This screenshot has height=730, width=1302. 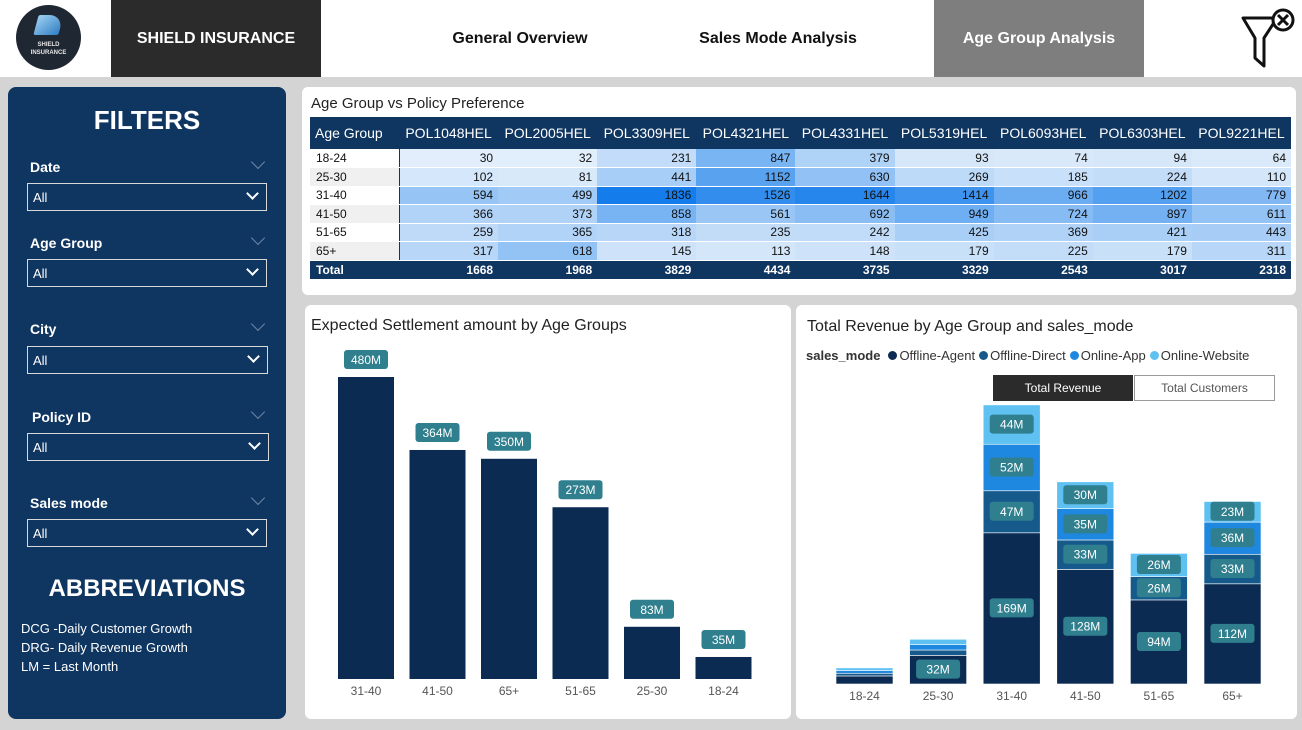 What do you see at coordinates (520, 38) in the screenshot?
I see `tab-general-overview: General Overview` at bounding box center [520, 38].